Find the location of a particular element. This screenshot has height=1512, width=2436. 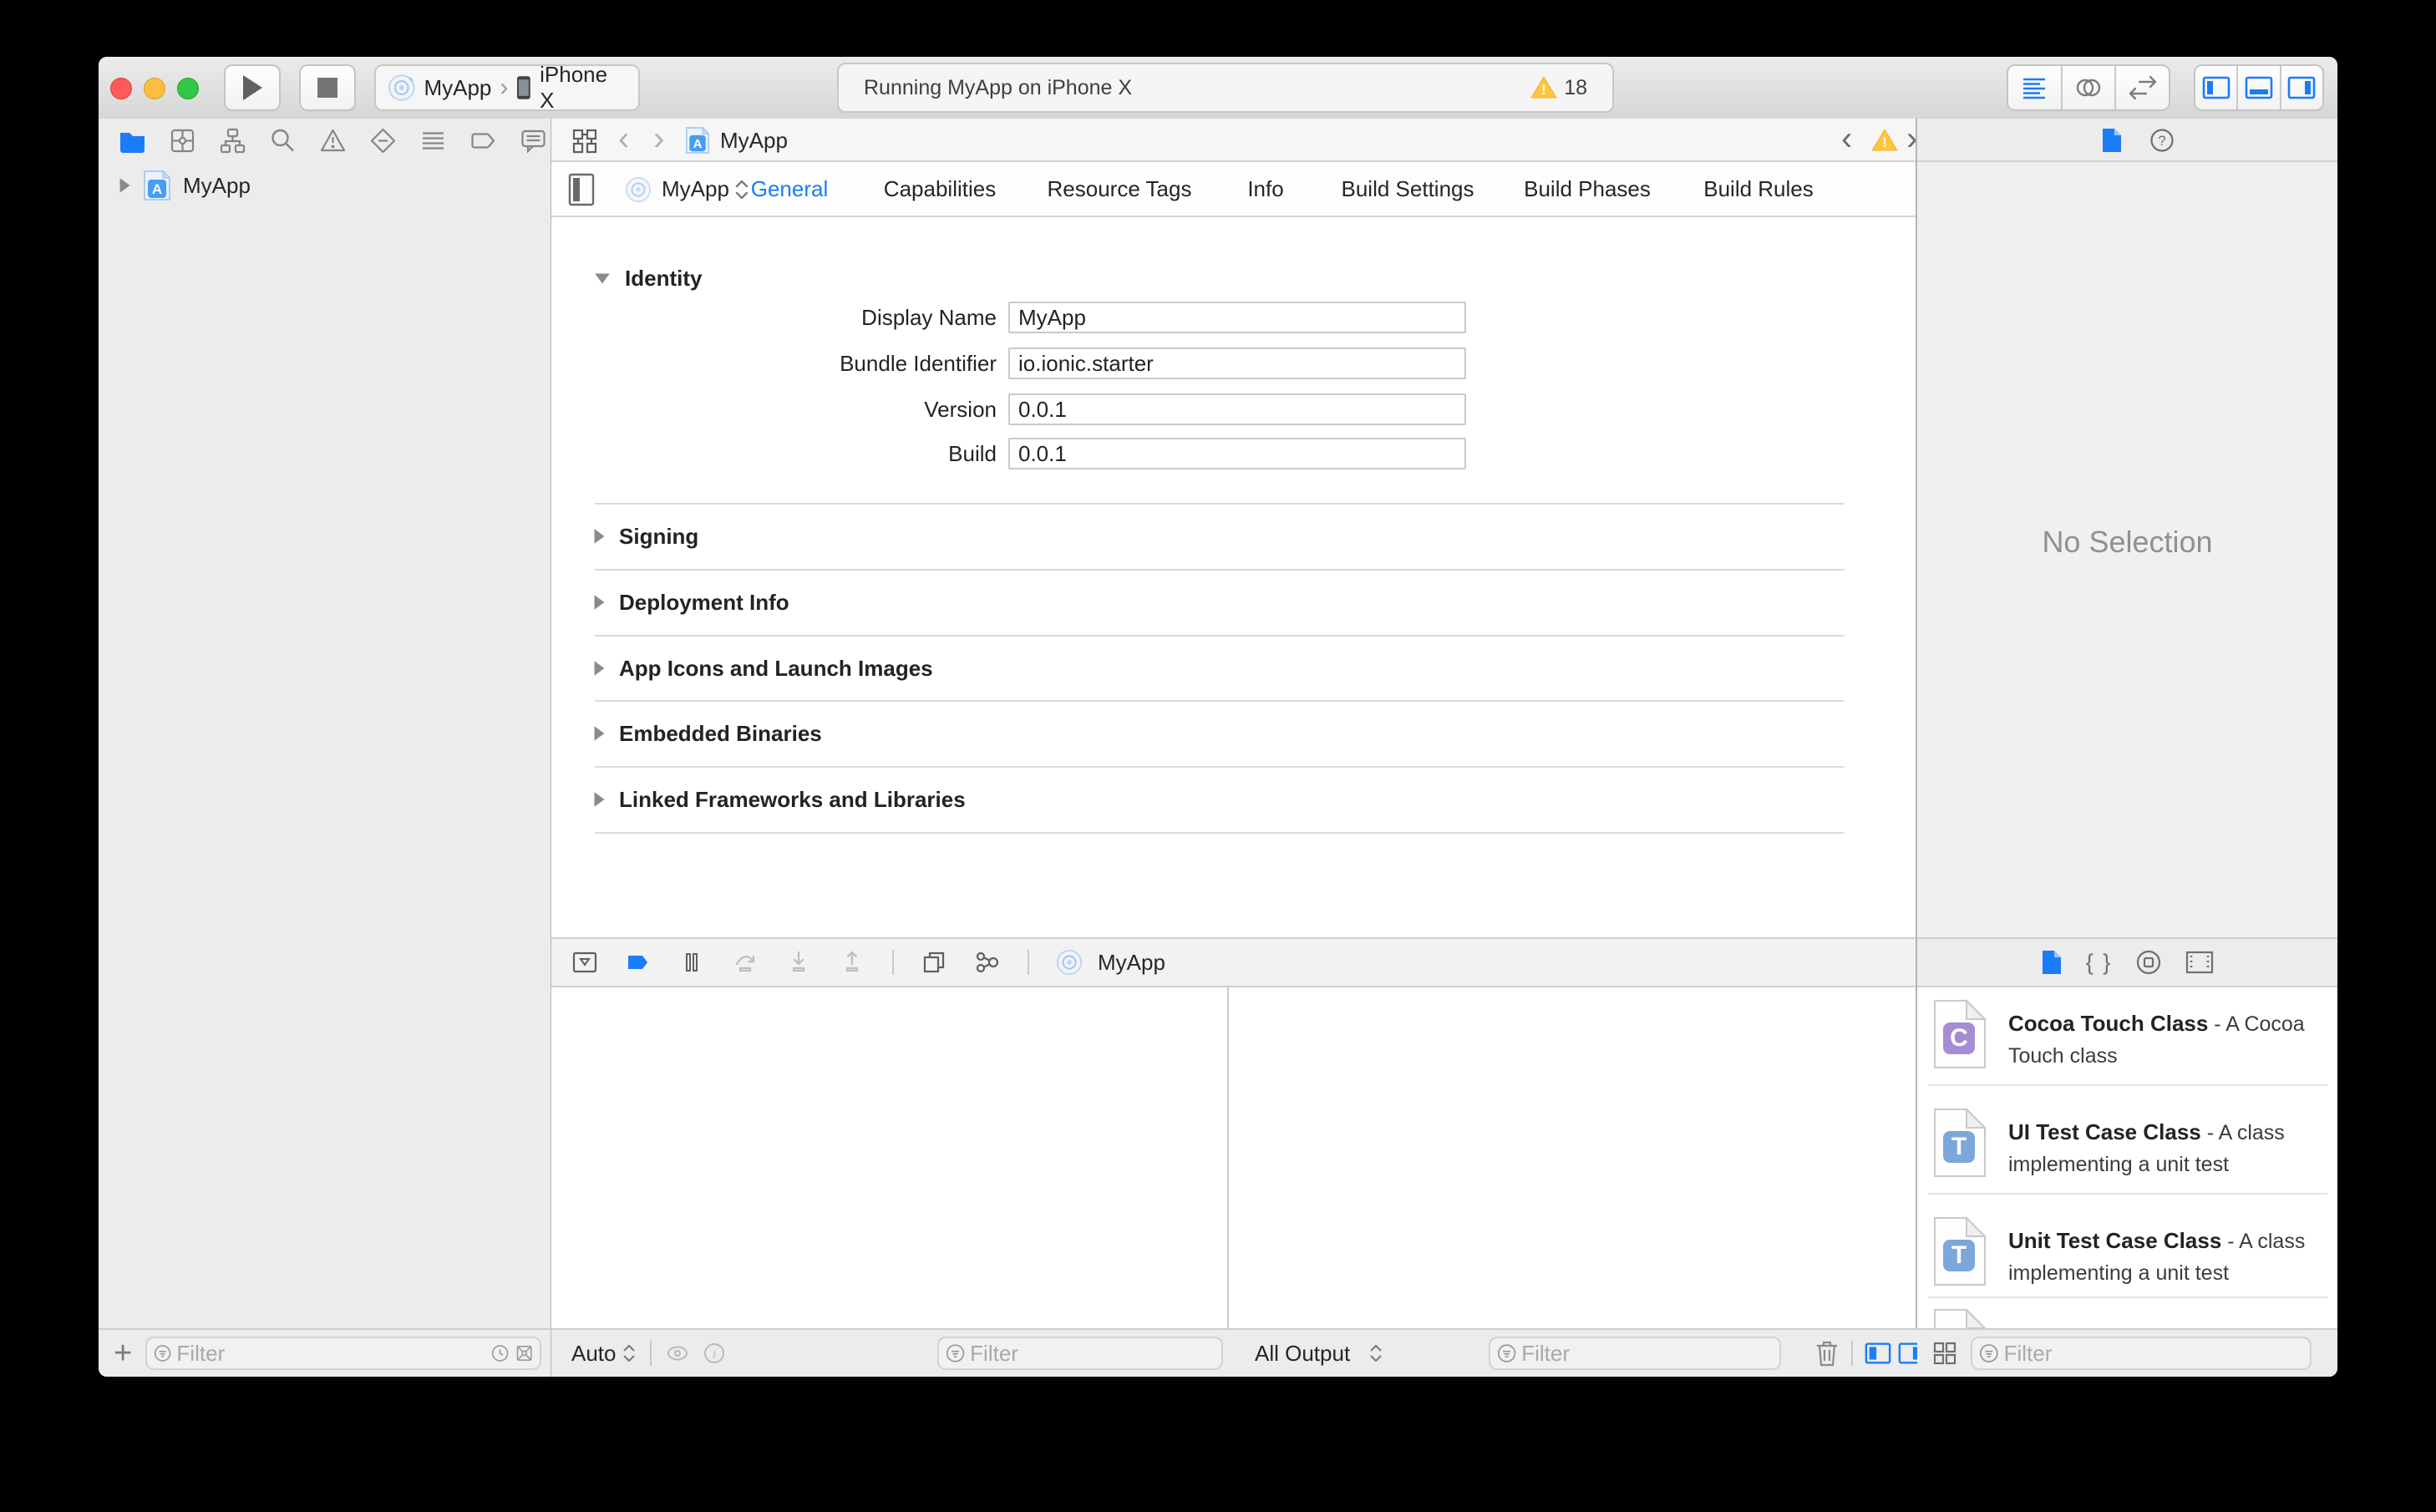

console-filter-field is located at coordinates (1635, 1353).